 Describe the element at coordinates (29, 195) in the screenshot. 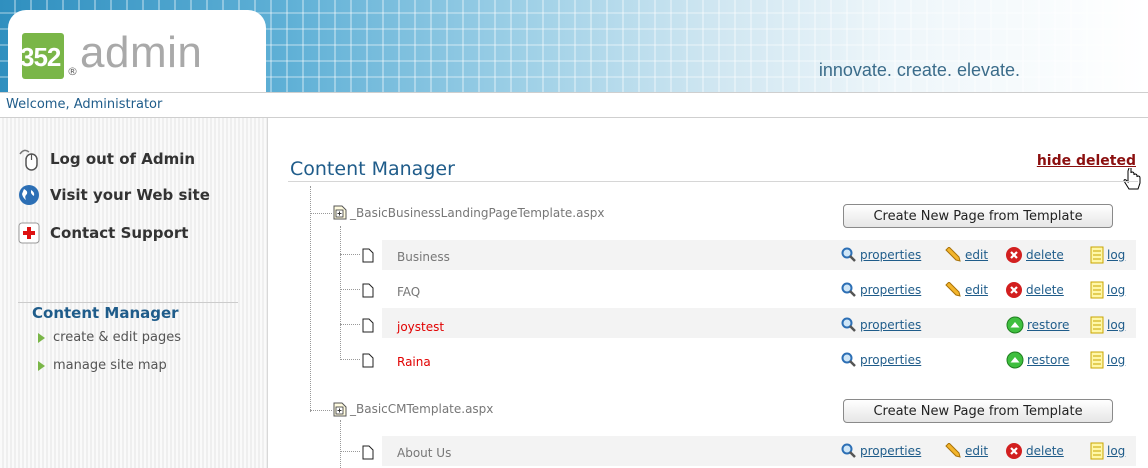

I see `globe-icon` at that location.